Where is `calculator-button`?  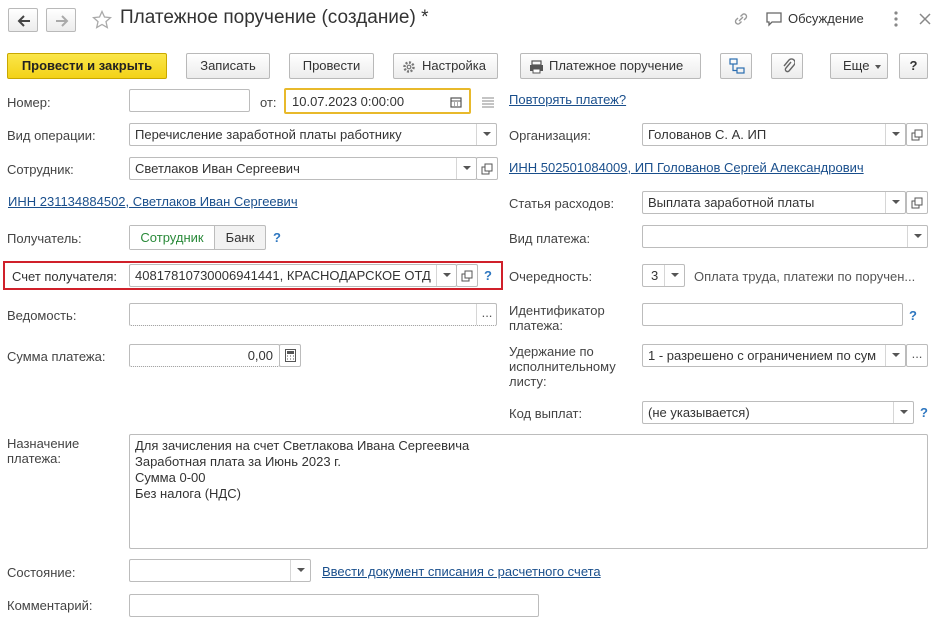 calculator-button is located at coordinates (290, 355).